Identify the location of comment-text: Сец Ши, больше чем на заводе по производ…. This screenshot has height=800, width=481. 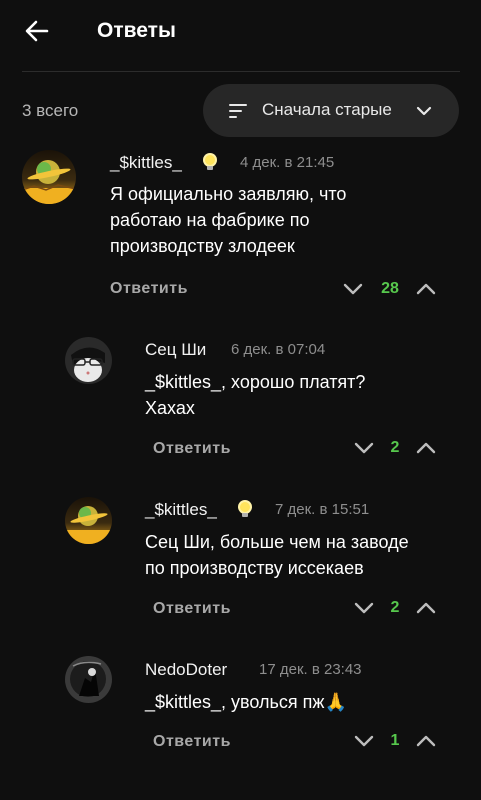
(277, 555).